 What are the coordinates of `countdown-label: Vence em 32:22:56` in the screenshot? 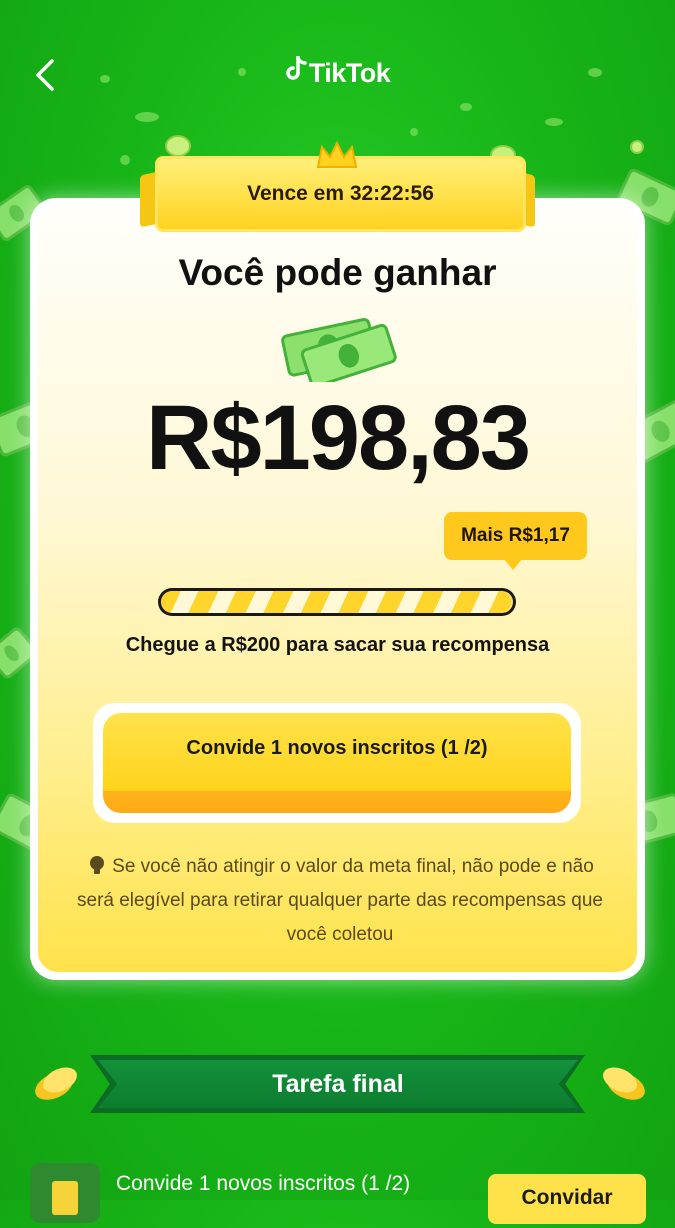 It's located at (340, 193).